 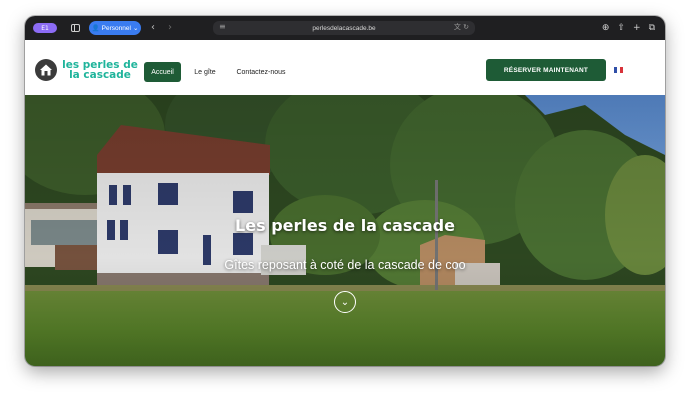 What do you see at coordinates (621, 28) in the screenshot?
I see `share-icon: ⇧` at bounding box center [621, 28].